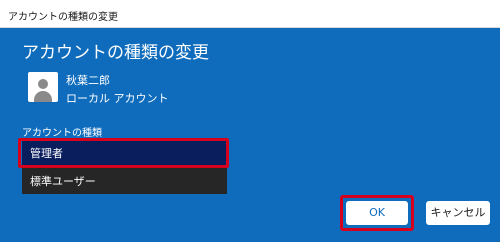  What do you see at coordinates (117, 98) in the screenshot?
I see `user-account-type: ローカル アカウント` at bounding box center [117, 98].